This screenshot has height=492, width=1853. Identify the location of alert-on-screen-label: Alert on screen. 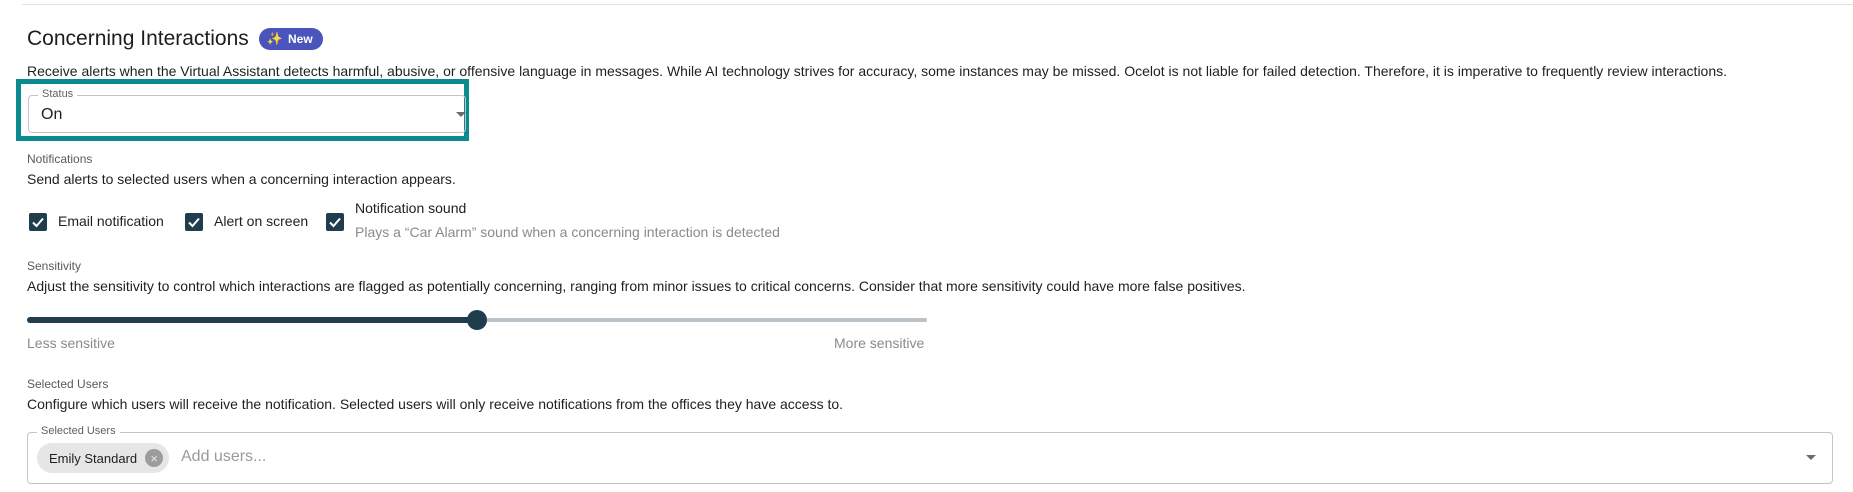
(261, 221).